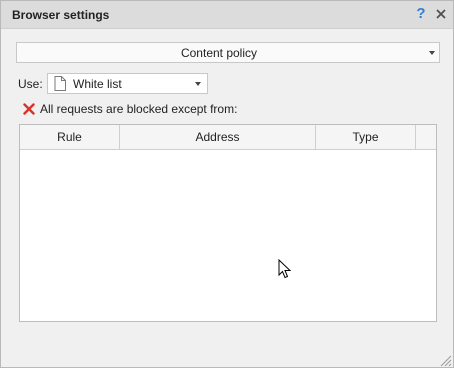  What do you see at coordinates (227, 15) in the screenshot?
I see `title-bar: Browser settings ?` at bounding box center [227, 15].